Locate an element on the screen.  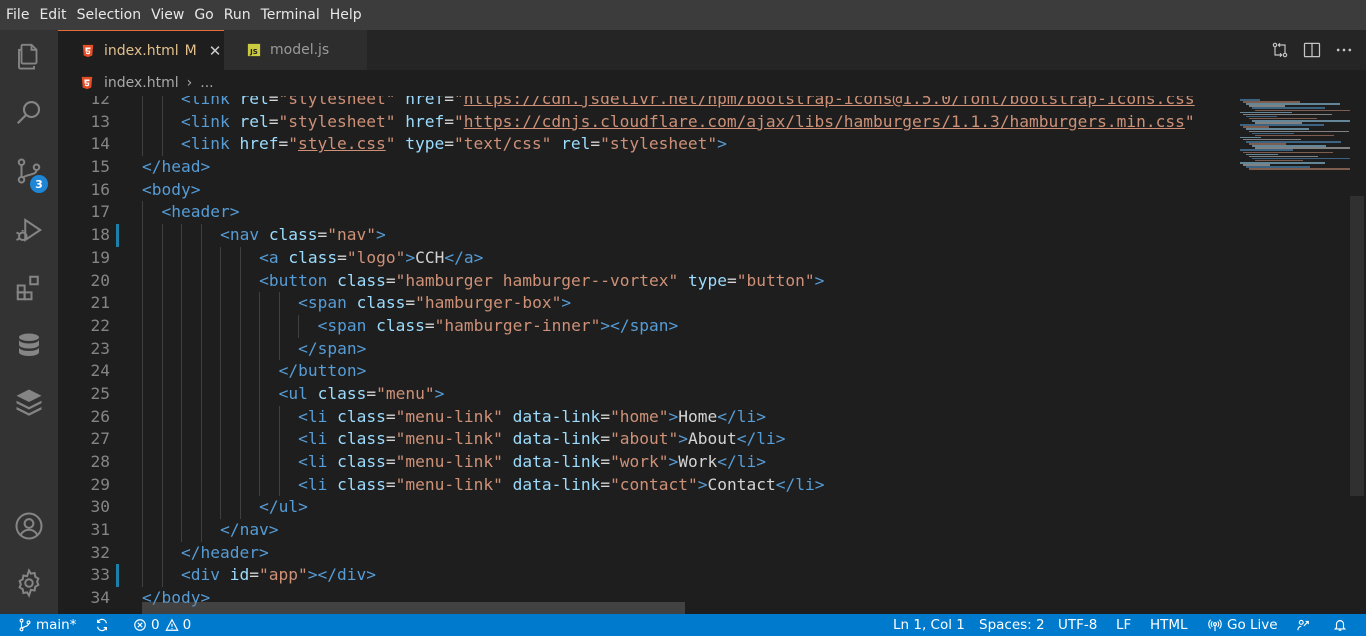
code-line: 17 <header> is located at coordinates (644, 213).